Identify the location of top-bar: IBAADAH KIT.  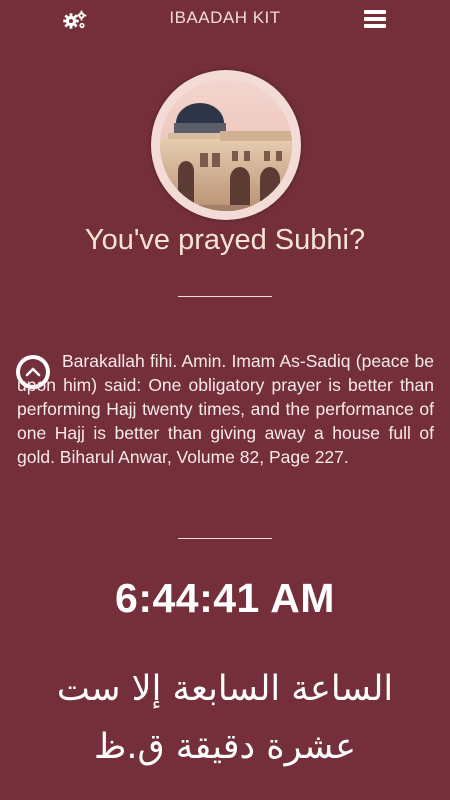
(225, 20).